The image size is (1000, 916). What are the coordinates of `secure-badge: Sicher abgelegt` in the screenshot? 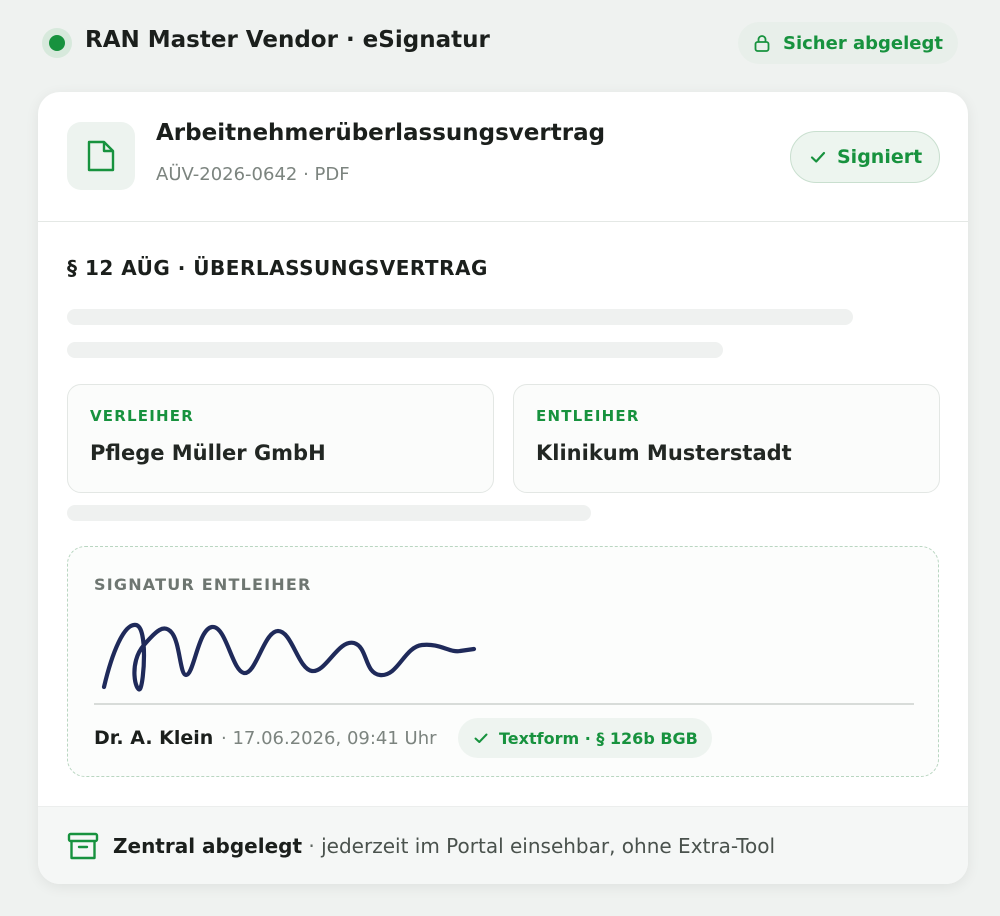 It's located at (848, 43).